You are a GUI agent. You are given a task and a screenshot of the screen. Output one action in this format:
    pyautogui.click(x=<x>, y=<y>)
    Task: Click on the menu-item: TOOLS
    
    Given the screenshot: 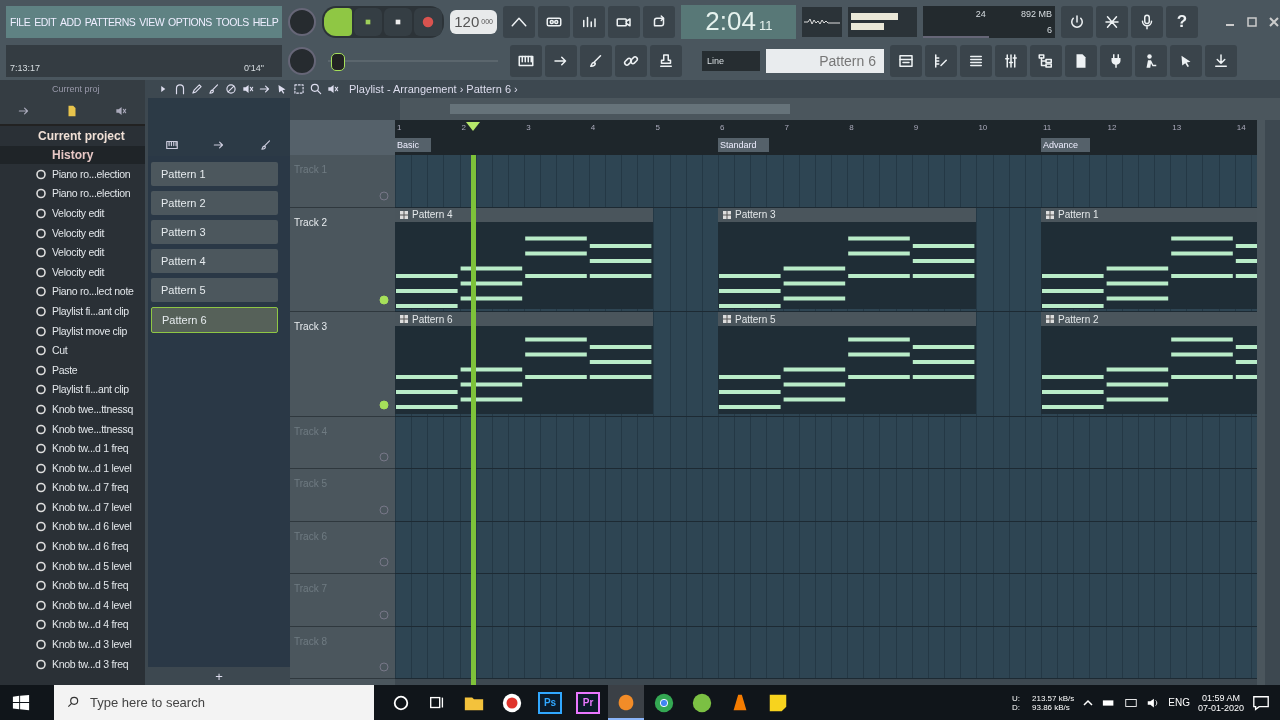 What is the action you would take?
    pyautogui.click(x=232, y=21)
    